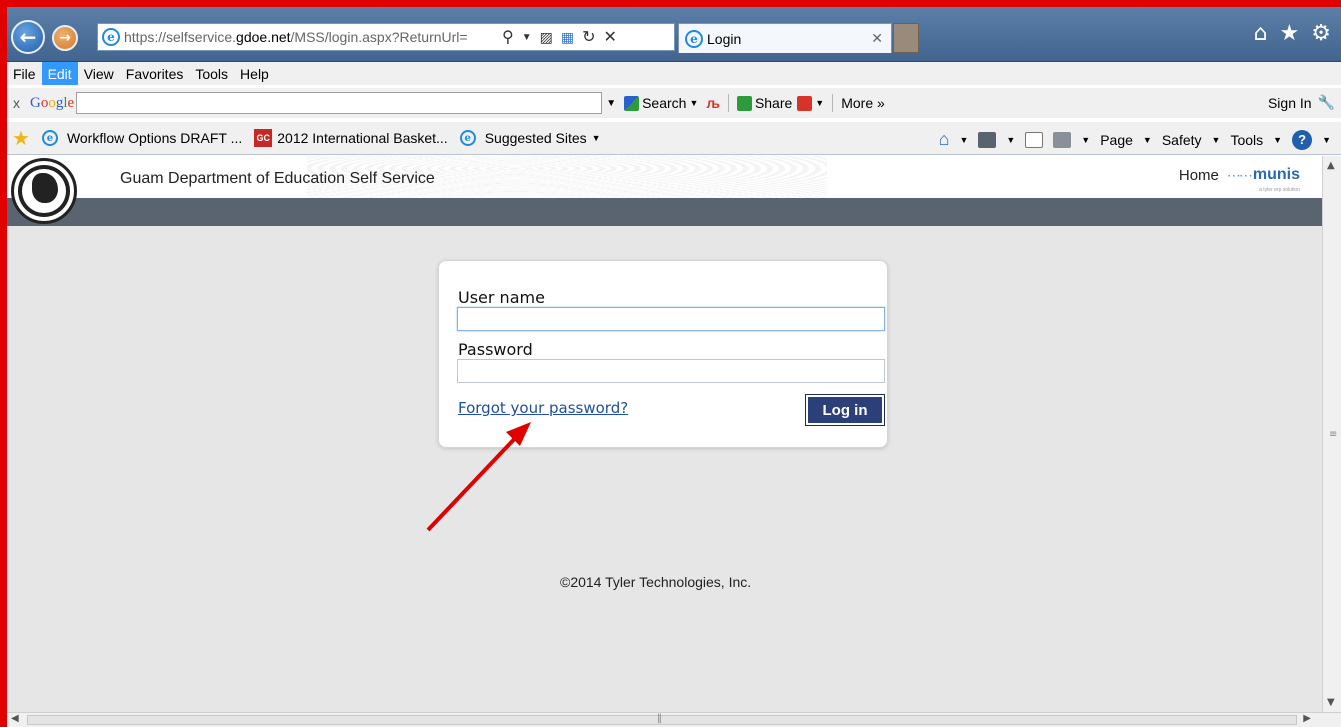 This screenshot has height=727, width=1341. What do you see at coordinates (1302, 139) in the screenshot?
I see `help-icon: ?` at bounding box center [1302, 139].